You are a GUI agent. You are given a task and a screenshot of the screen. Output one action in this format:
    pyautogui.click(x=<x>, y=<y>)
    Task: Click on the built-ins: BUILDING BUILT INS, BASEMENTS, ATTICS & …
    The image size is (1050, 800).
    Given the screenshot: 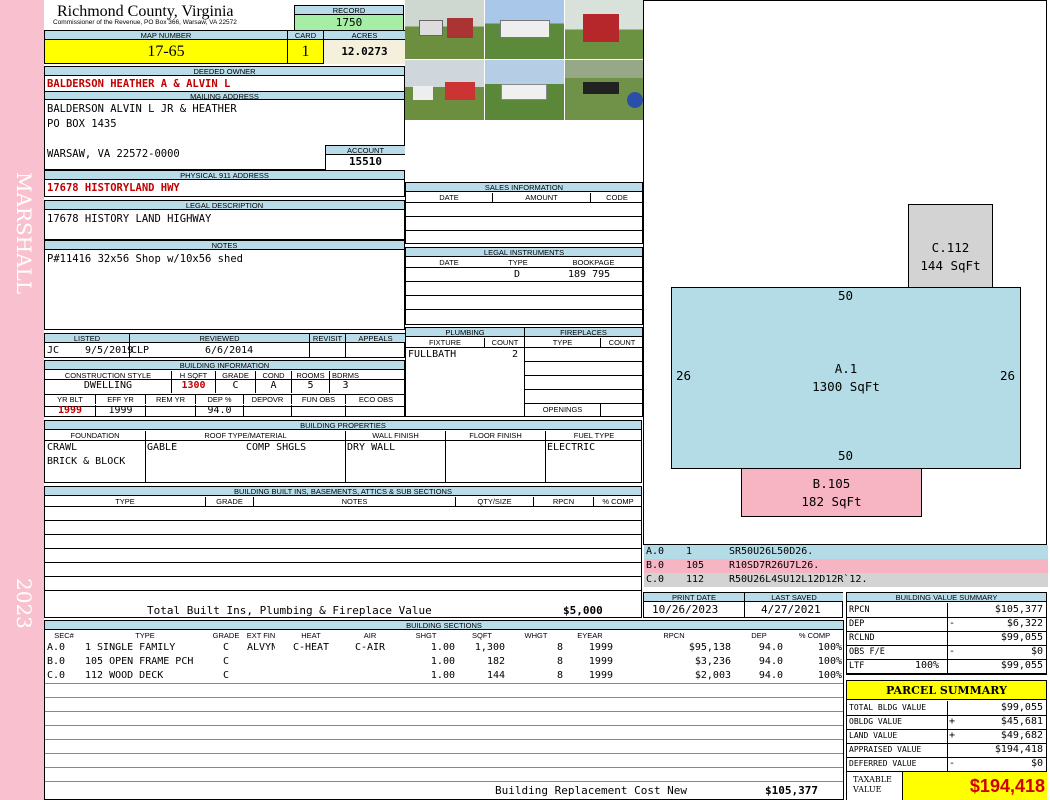 What is the action you would take?
    pyautogui.click(x=343, y=552)
    